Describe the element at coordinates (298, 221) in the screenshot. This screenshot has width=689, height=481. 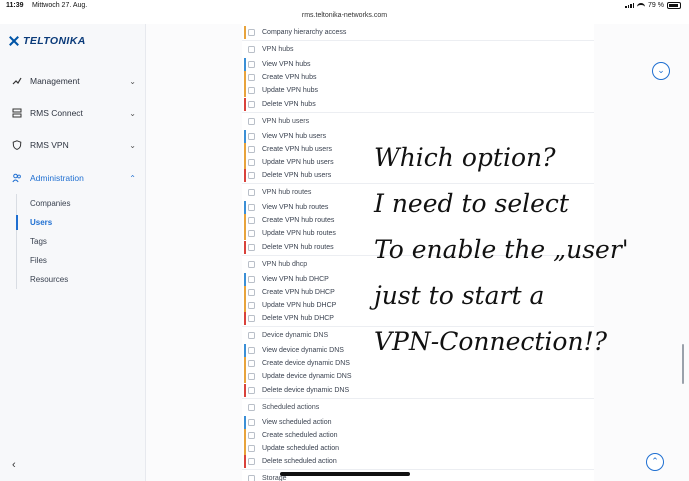
I see `permission-label: Create VPN hub routes` at that location.